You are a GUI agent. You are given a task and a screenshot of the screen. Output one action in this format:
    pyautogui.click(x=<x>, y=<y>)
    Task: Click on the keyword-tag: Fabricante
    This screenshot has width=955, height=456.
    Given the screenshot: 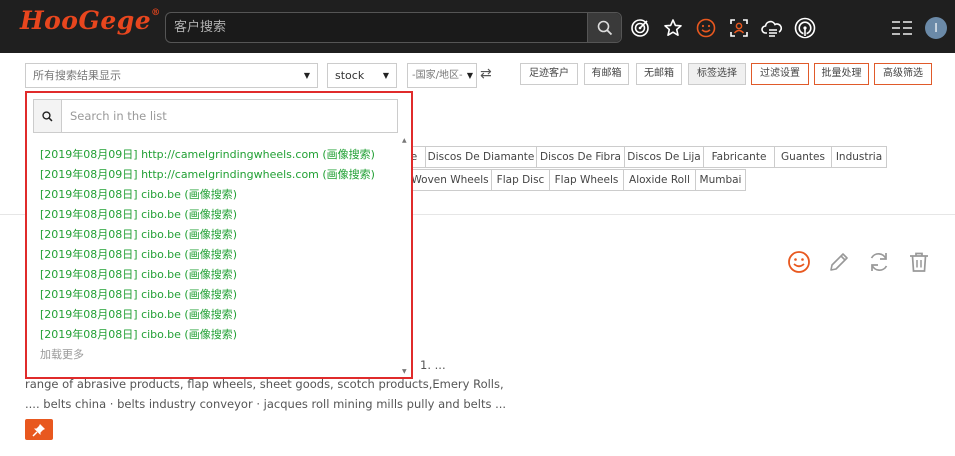 What is the action you would take?
    pyautogui.click(x=739, y=157)
    